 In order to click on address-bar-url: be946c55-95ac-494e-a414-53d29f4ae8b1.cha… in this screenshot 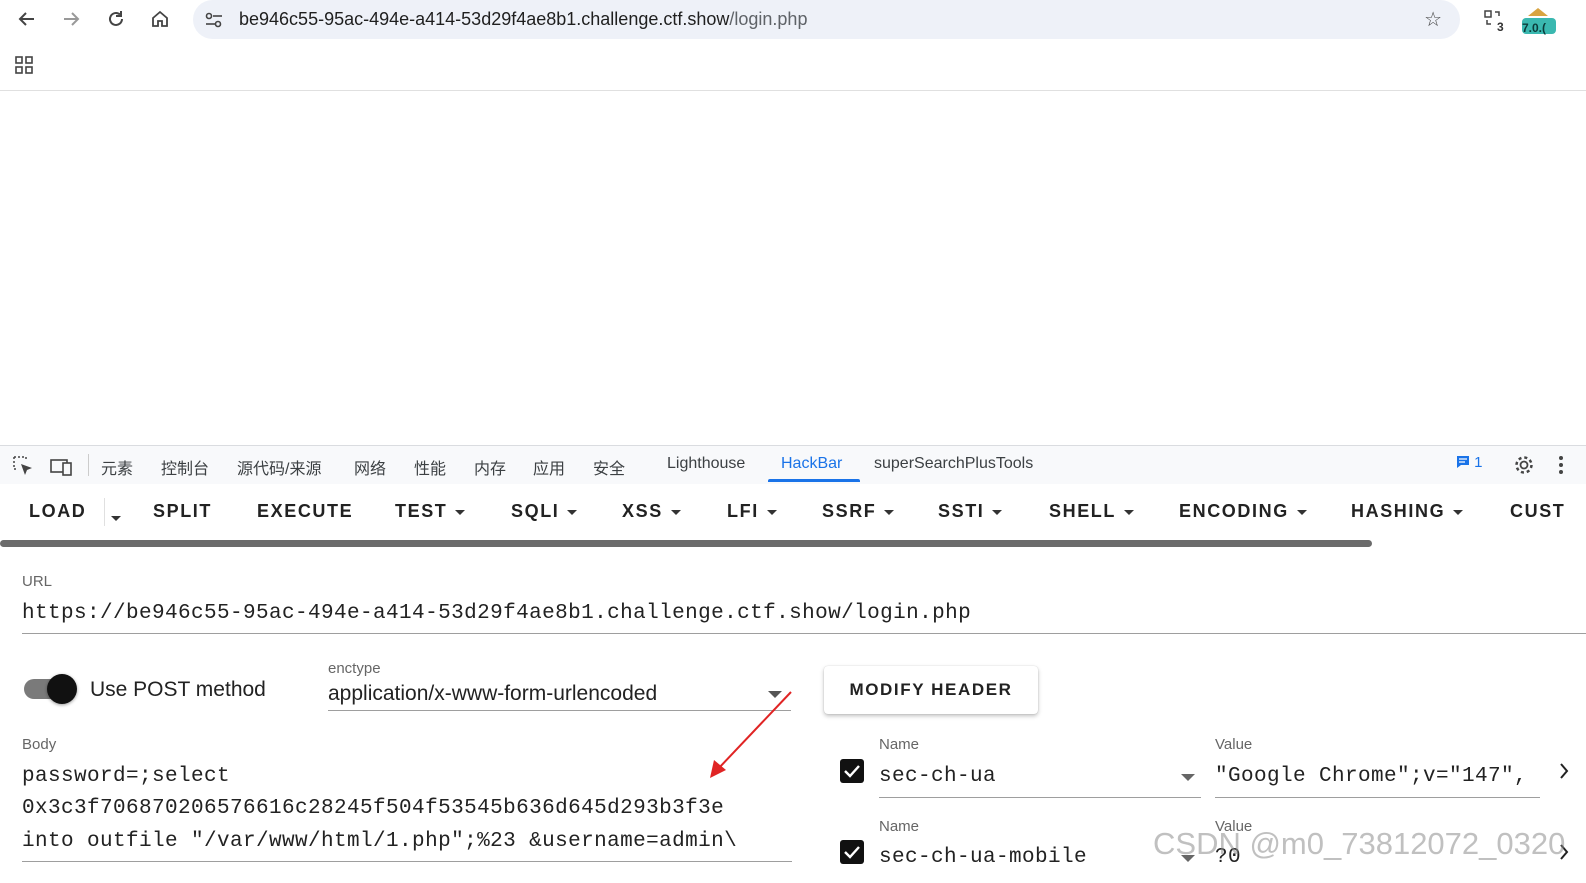, I will do `click(523, 19)`.